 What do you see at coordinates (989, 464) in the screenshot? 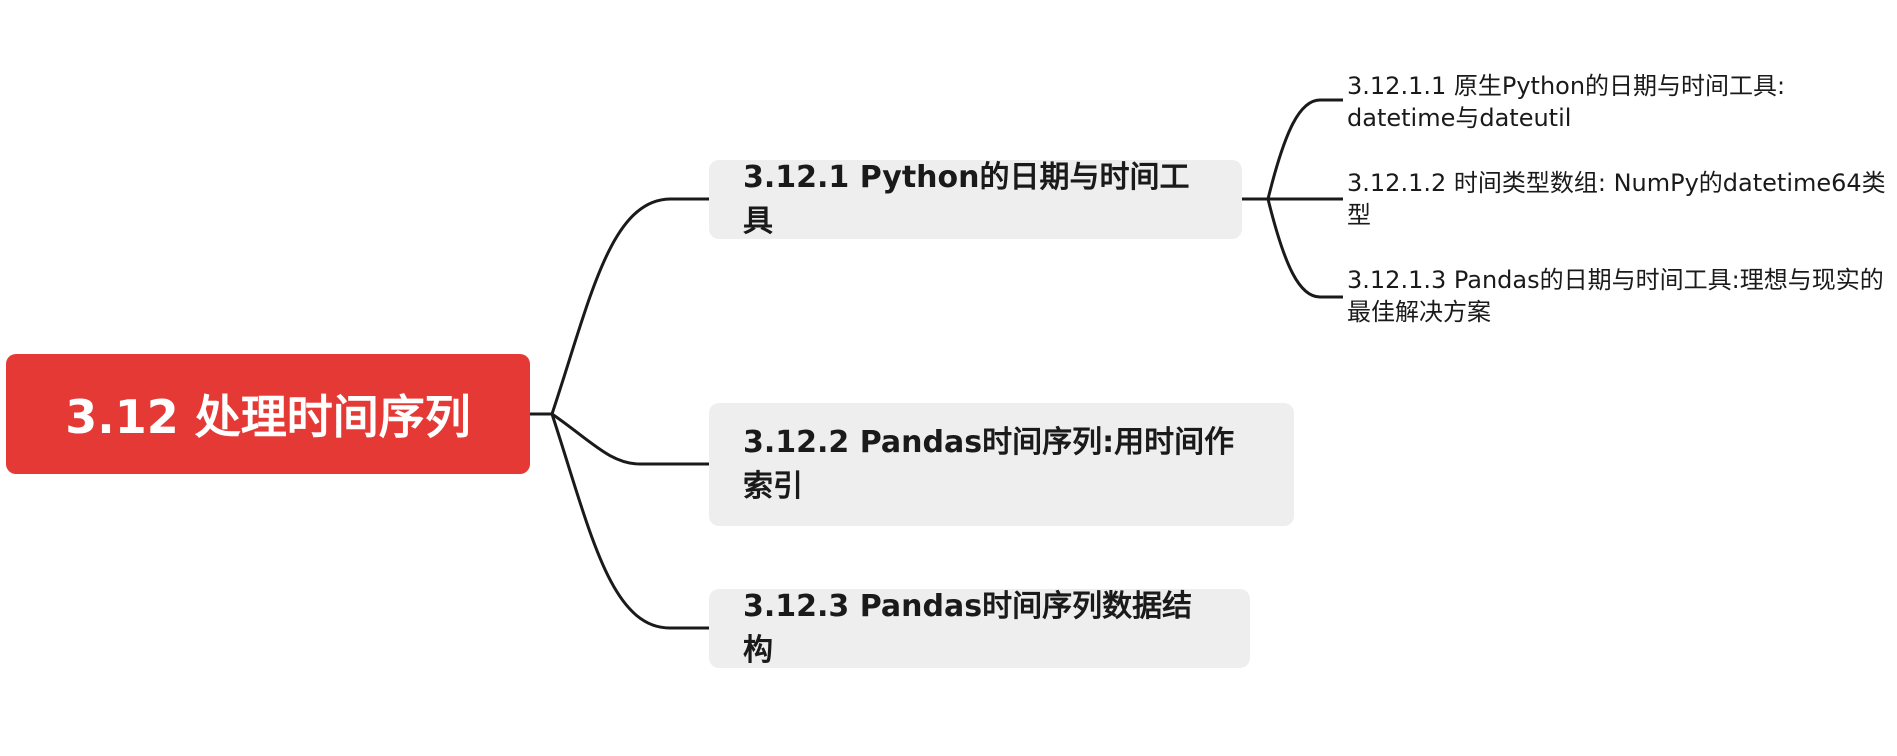
I see `topic-node-label: 3.12.2 Pandas时间序列:用时间作索引` at bounding box center [989, 464].